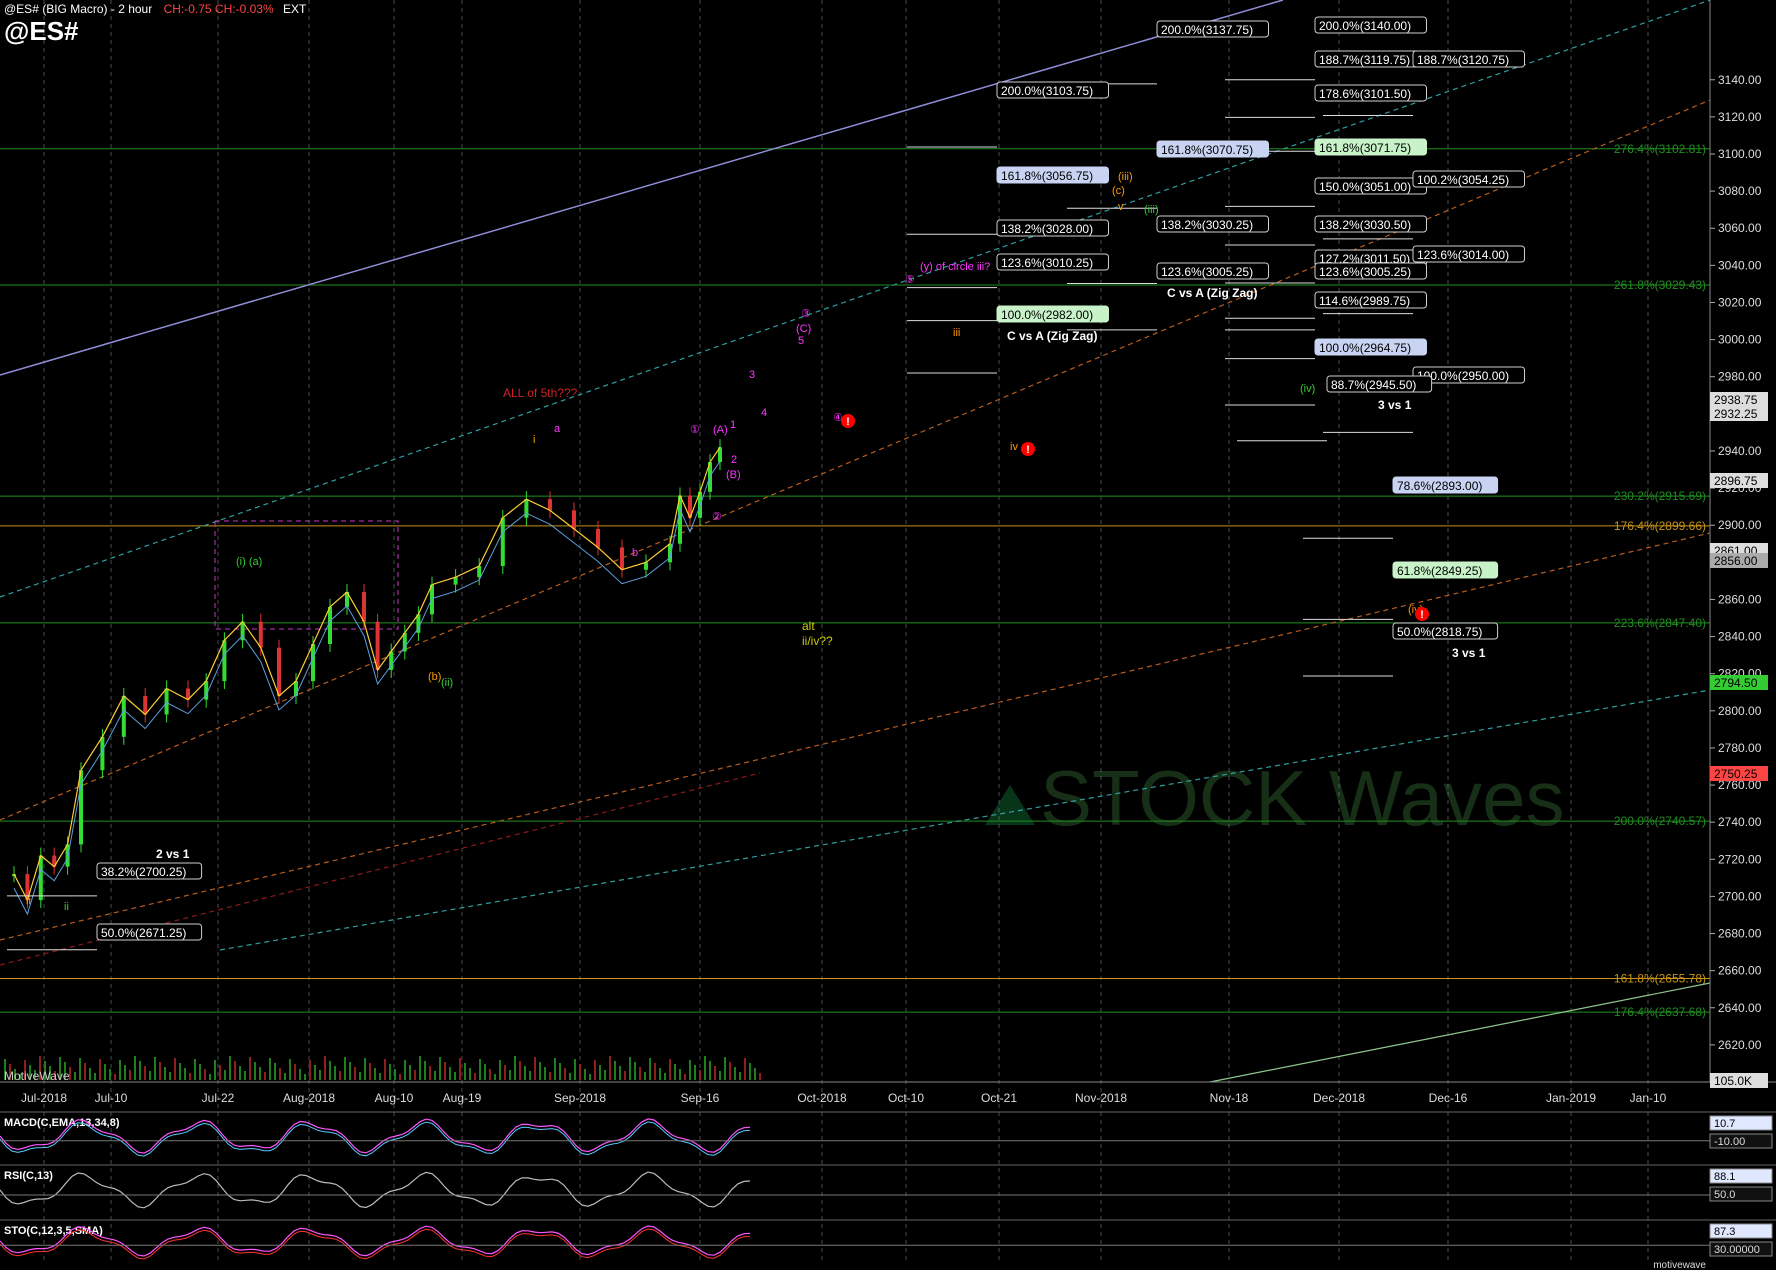 The image size is (1776, 1270). I want to click on green-level-label: 176.4%(2637.68), so click(1660, 1012).